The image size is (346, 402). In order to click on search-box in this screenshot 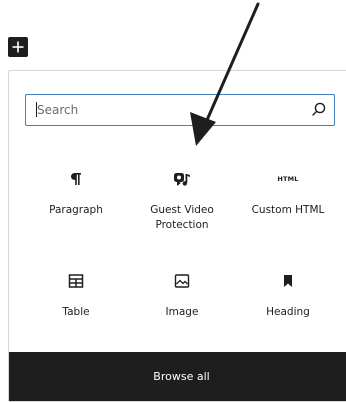, I will do `click(180, 110)`.